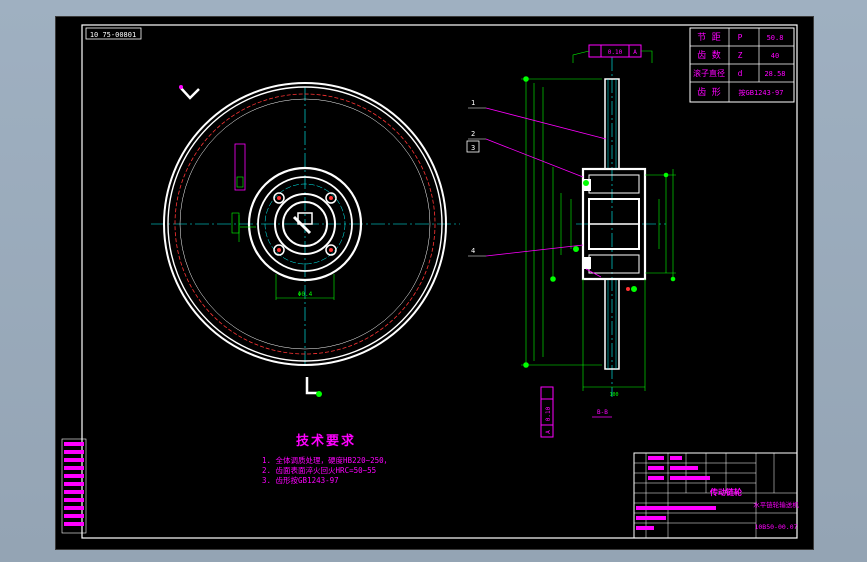 Image resolution: width=867 pixels, height=562 pixels. What do you see at coordinates (709, 73) in the screenshot?
I see `param-name-roller: 滚子直径` at bounding box center [709, 73].